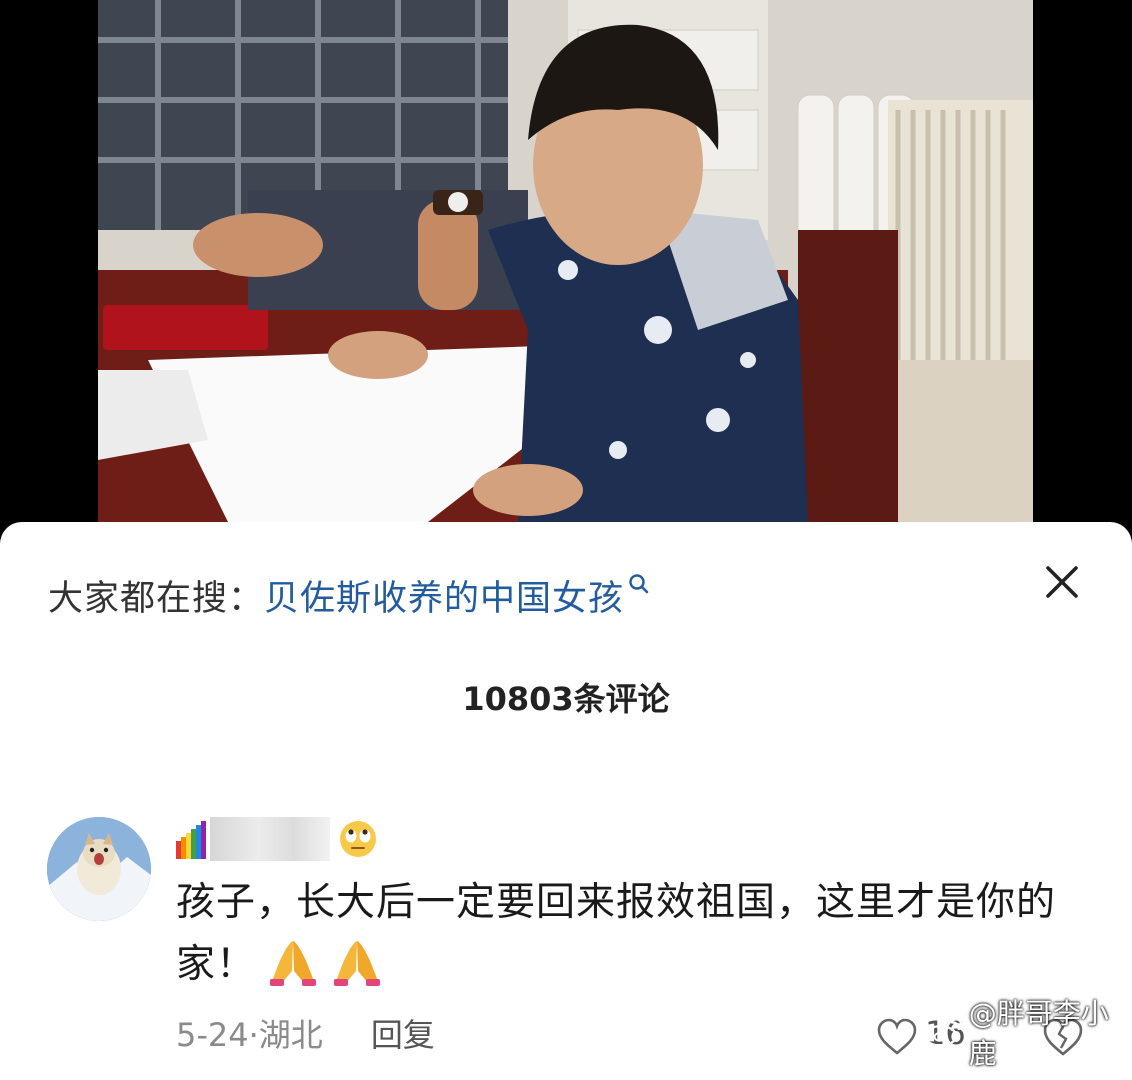 The width and height of the screenshot is (1132, 1080). Describe the element at coordinates (358, 839) in the screenshot. I see `rolling-eyes-emoji` at that location.